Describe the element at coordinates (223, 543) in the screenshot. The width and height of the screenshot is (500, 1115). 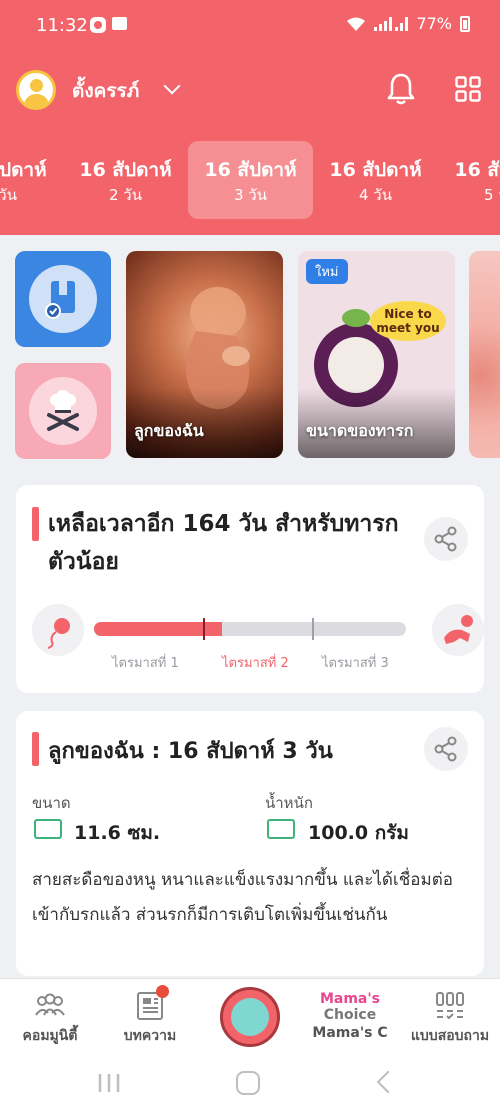
I see `countdown-title: เหลือเวลาอีก 164 วัน สำหรับทารกตัวน้อย` at that location.